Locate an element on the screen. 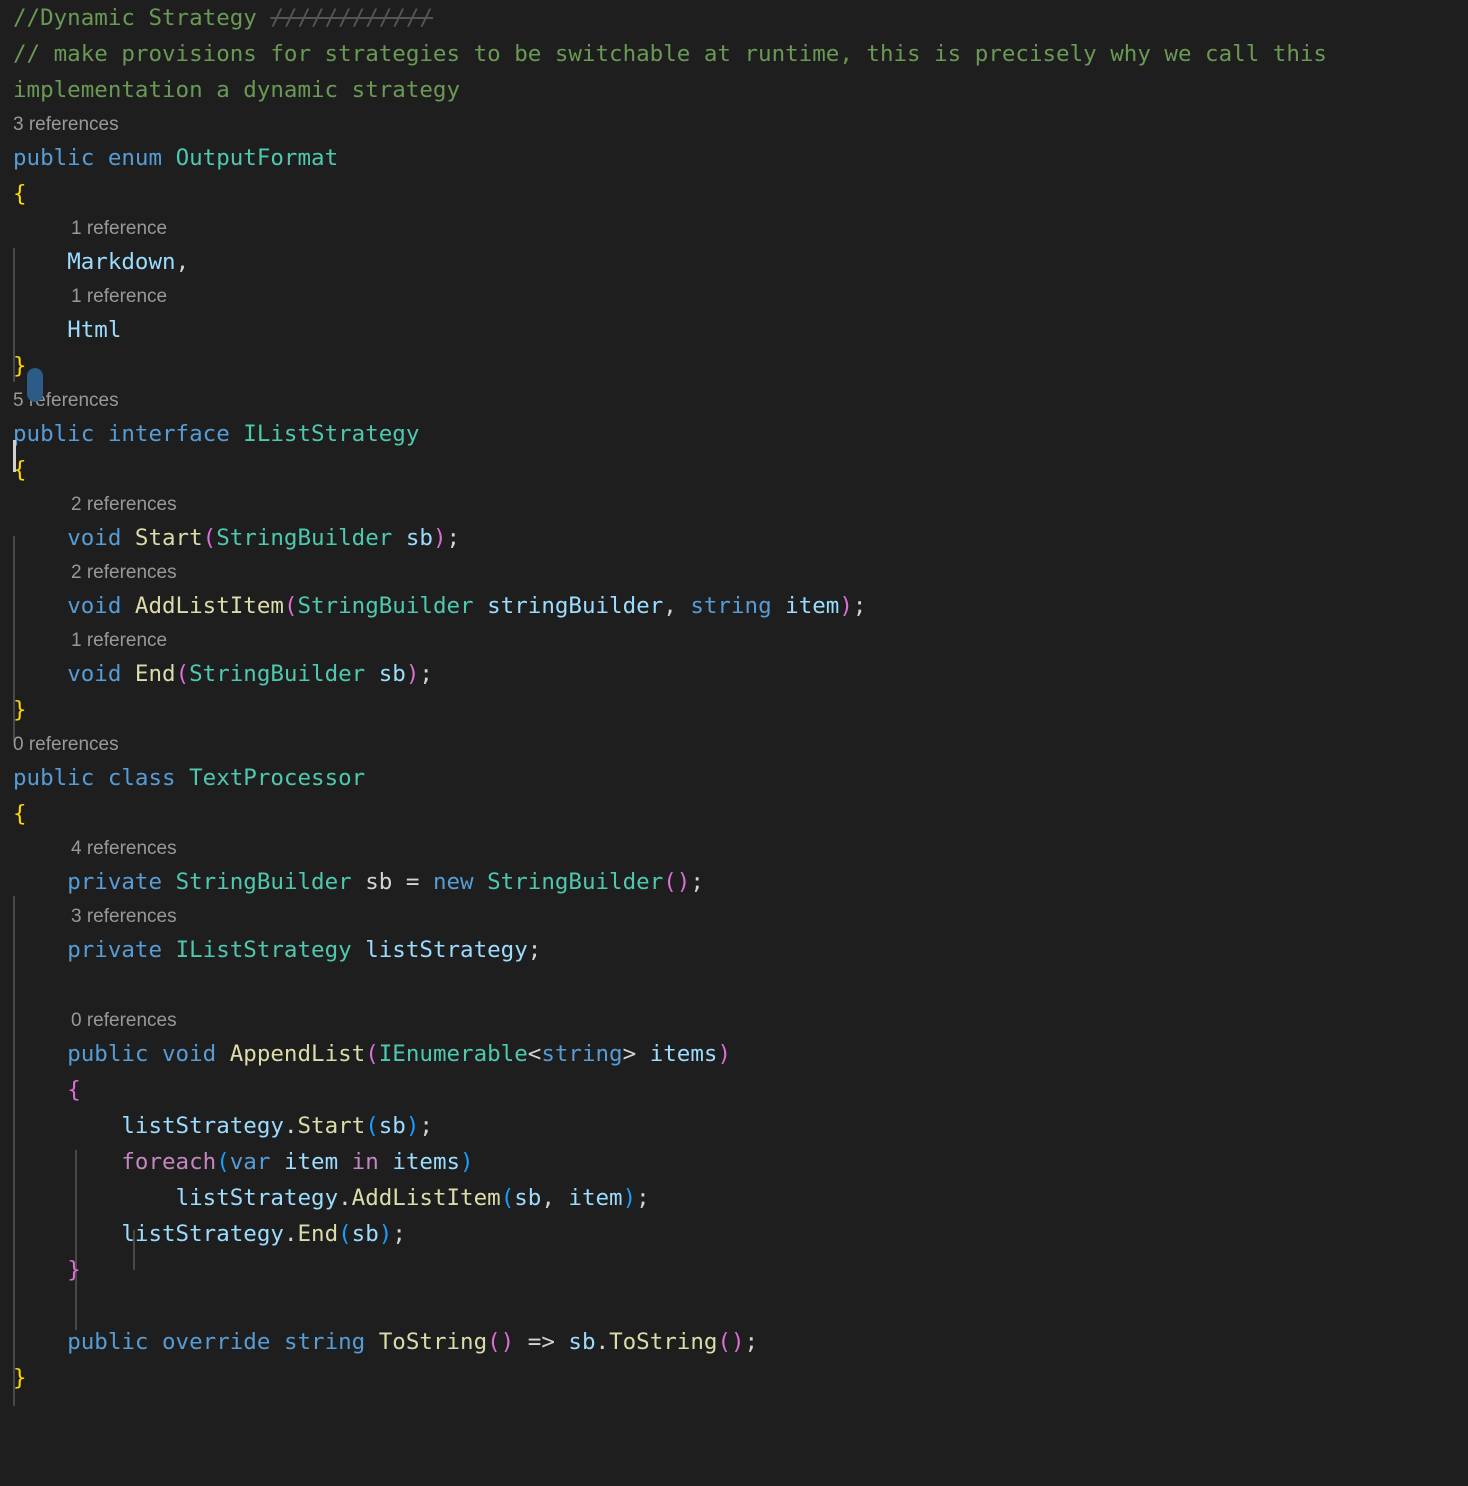 The width and height of the screenshot is (1468, 1486). token: Start is located at coordinates (331, 1126).